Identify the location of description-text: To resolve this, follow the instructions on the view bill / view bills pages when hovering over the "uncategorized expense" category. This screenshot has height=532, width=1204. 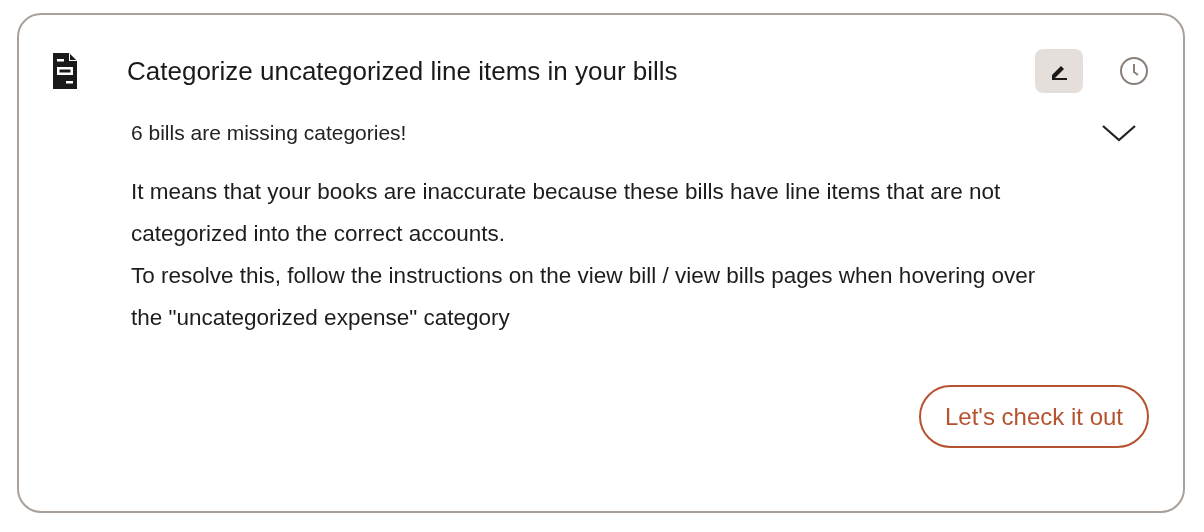
(583, 297).